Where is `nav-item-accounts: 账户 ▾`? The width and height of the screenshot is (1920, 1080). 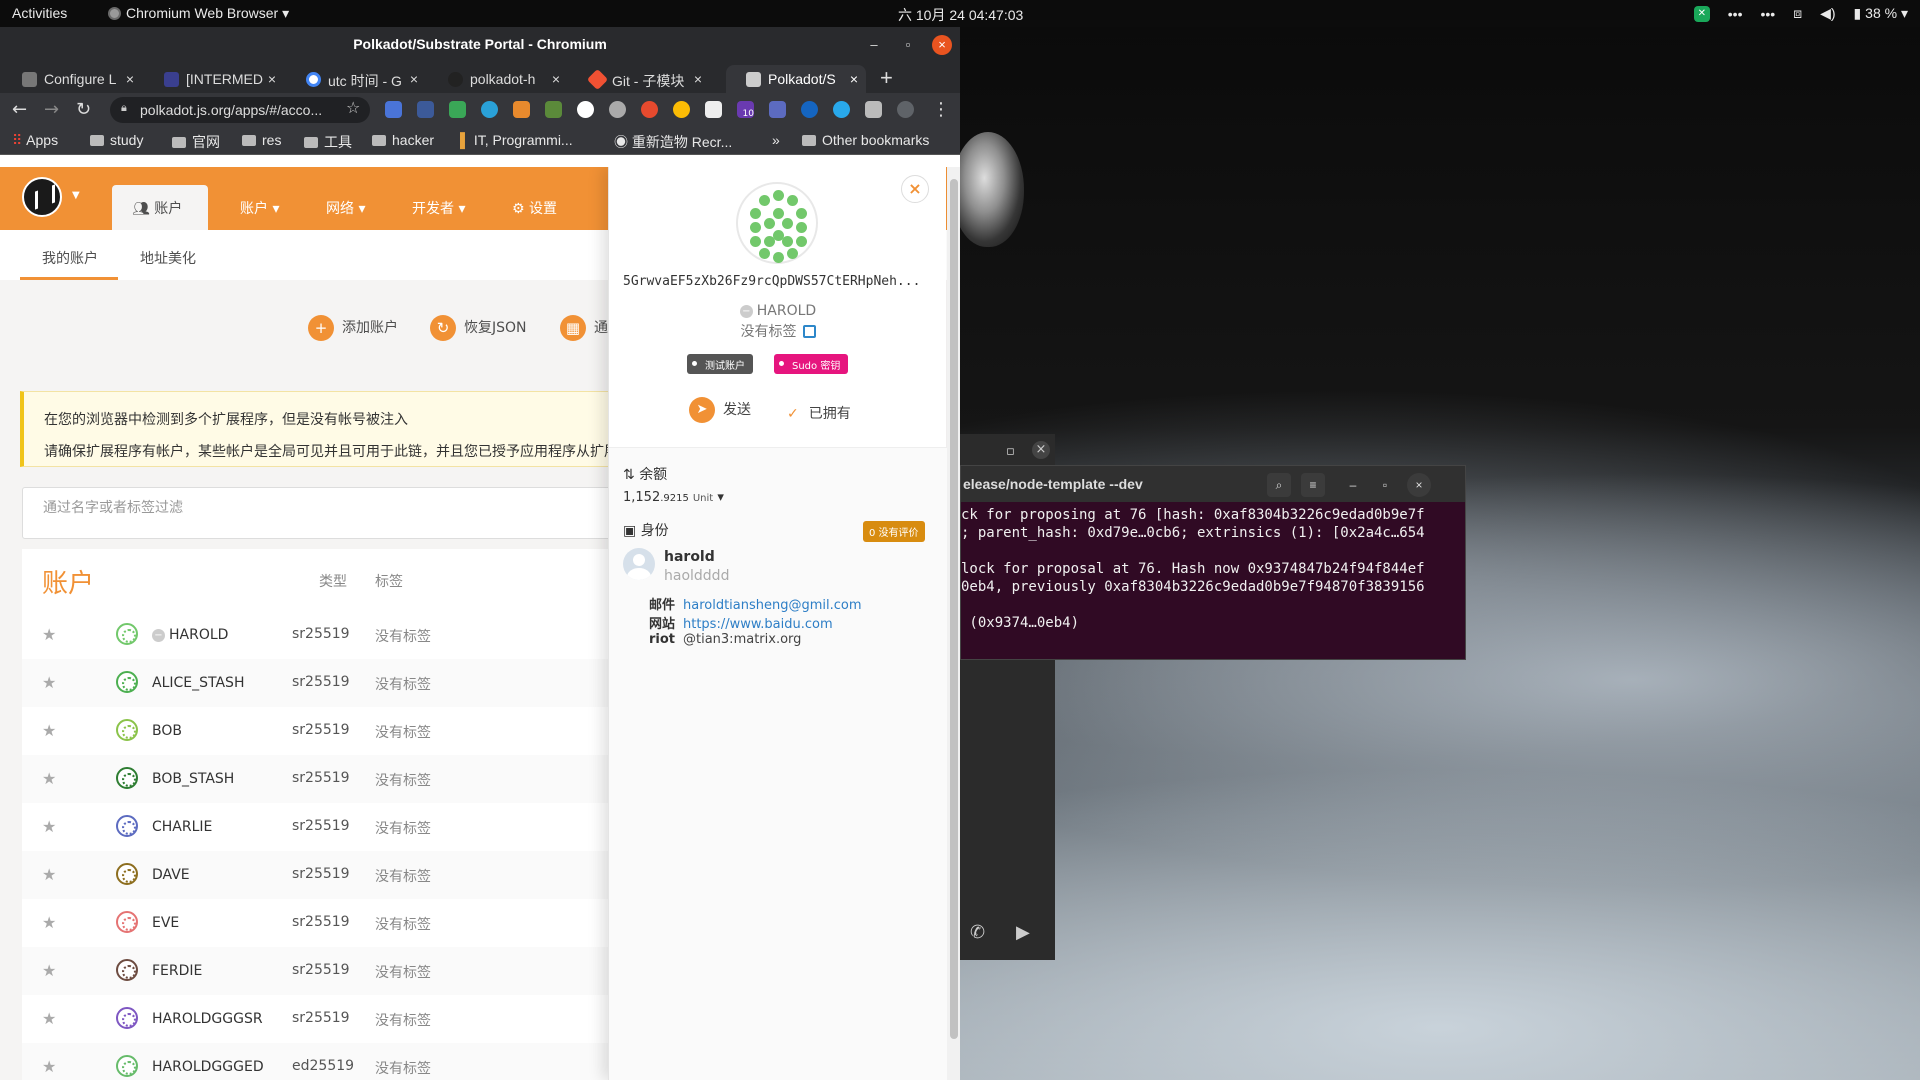
nav-item-accounts: 账户 ▾ is located at coordinates (259, 208).